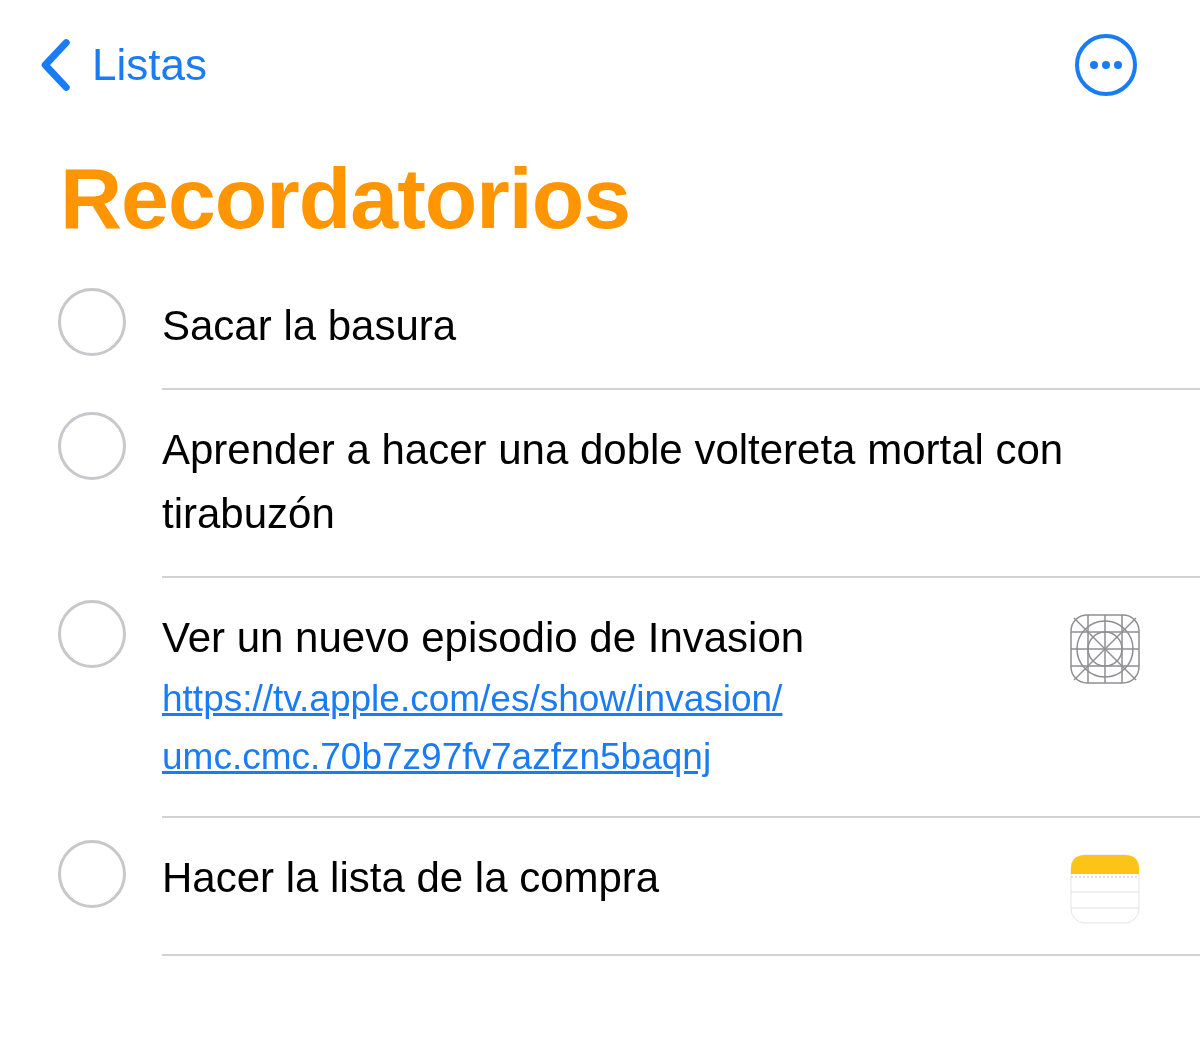  Describe the element at coordinates (1105, 649) in the screenshot. I see `app-grid-icon` at that location.